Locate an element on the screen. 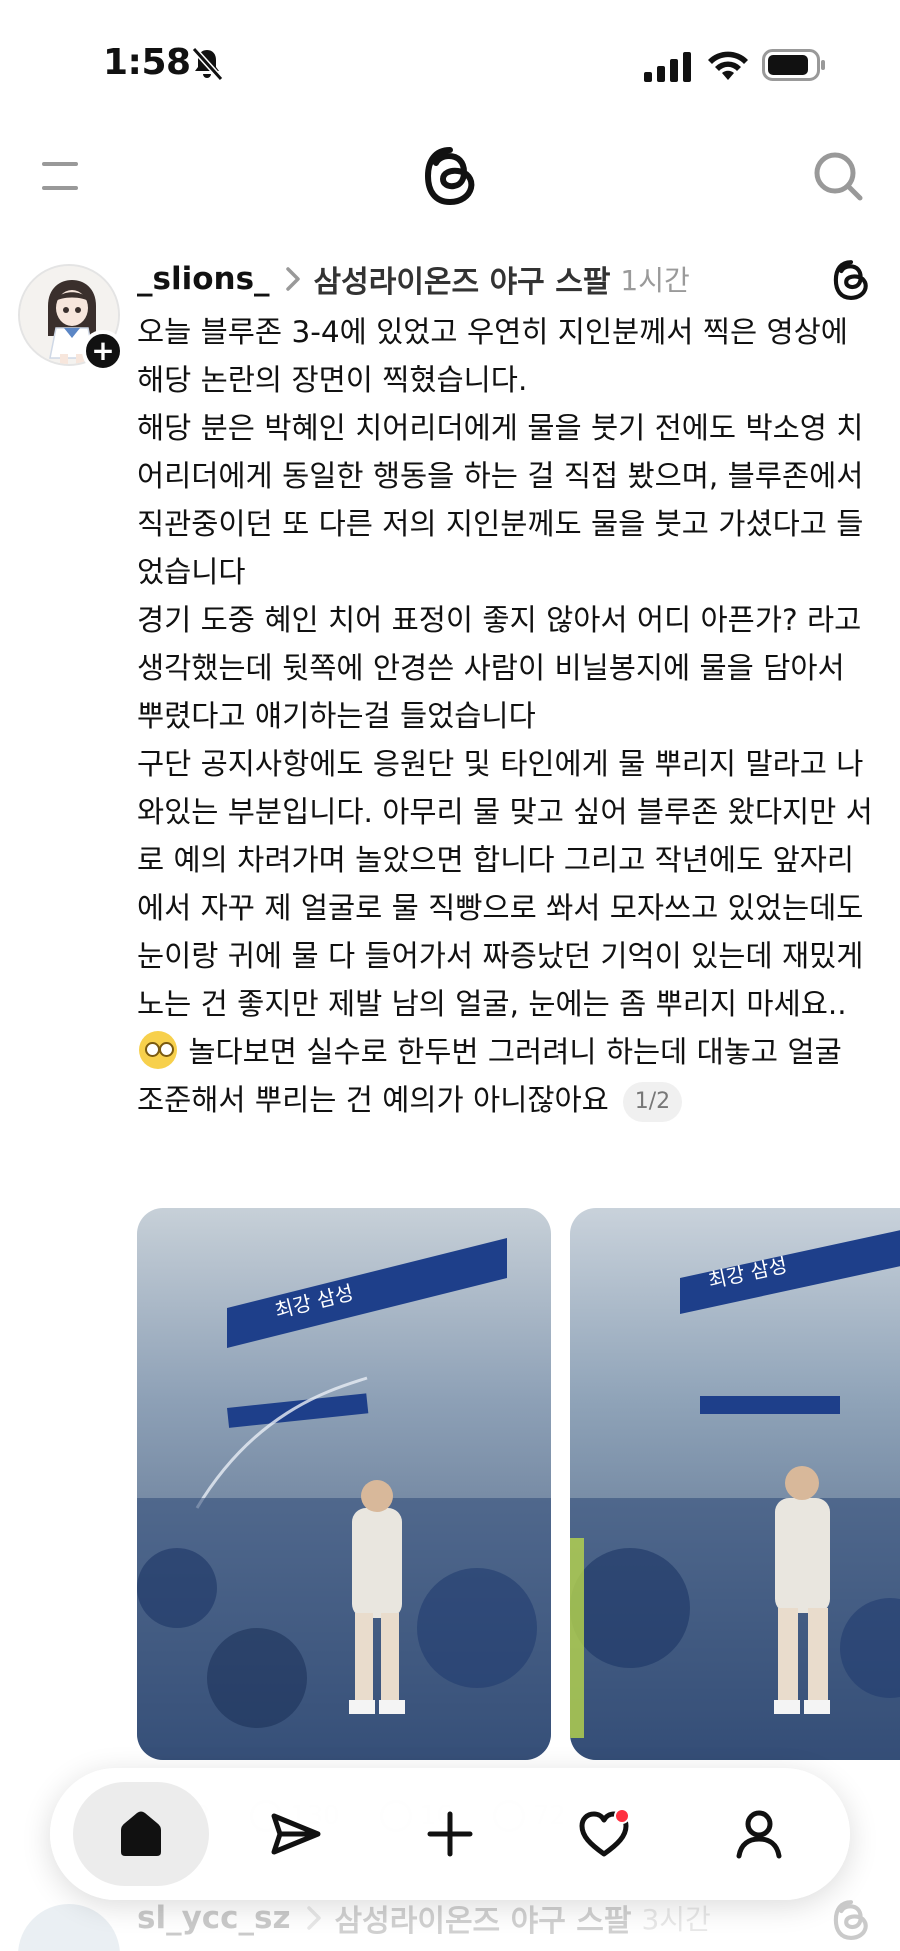  bell-slash-icon is located at coordinates (207, 64).